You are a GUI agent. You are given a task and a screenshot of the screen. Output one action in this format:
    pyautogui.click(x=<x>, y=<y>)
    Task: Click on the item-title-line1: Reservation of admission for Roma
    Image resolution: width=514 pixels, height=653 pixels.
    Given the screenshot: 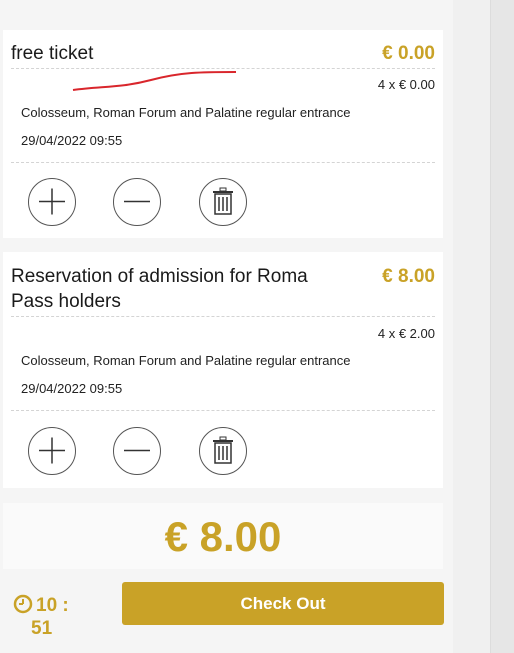 What is the action you would take?
    pyautogui.click(x=159, y=276)
    